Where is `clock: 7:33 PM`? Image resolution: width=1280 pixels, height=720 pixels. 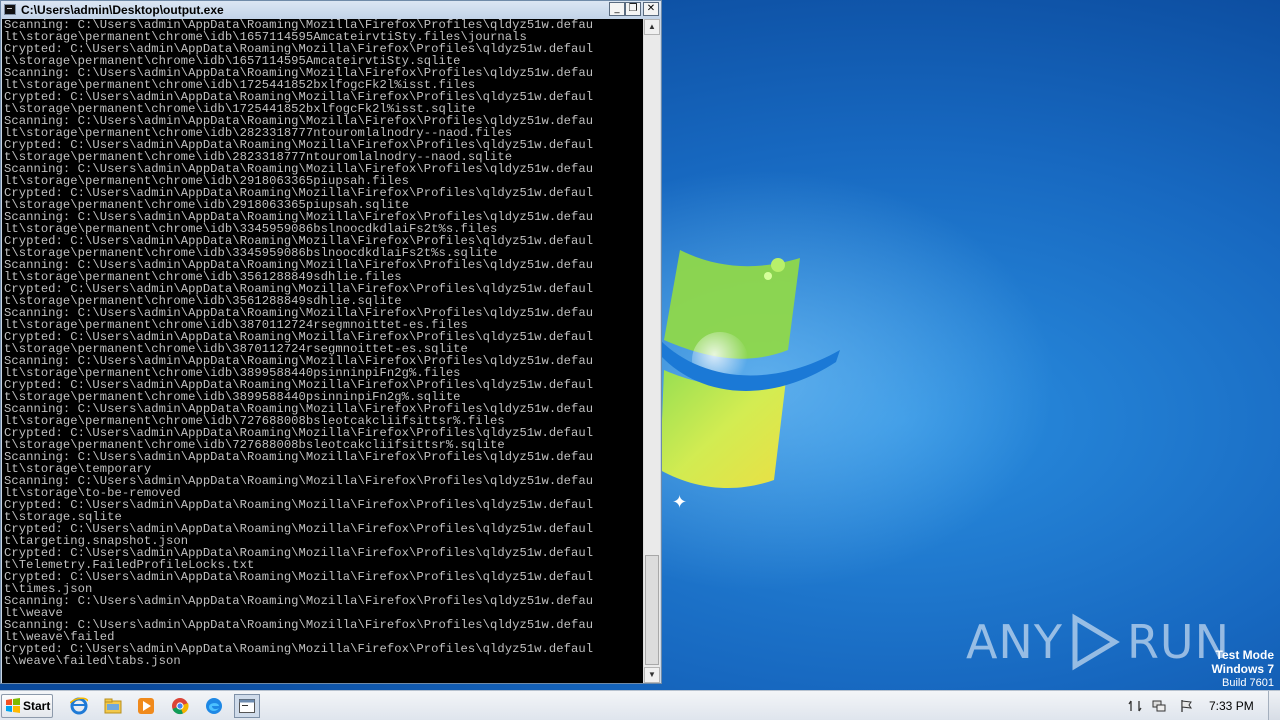 clock: 7:33 PM is located at coordinates (1231, 706).